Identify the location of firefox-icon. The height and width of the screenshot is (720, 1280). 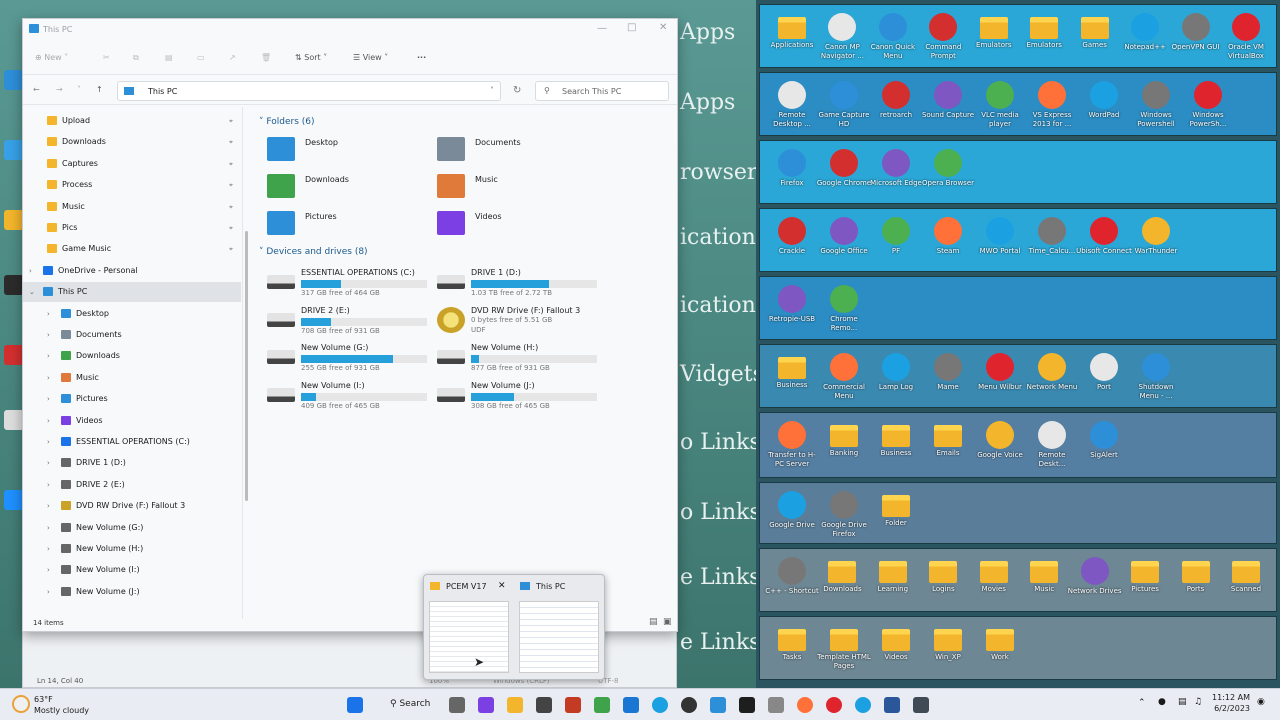
(805, 705).